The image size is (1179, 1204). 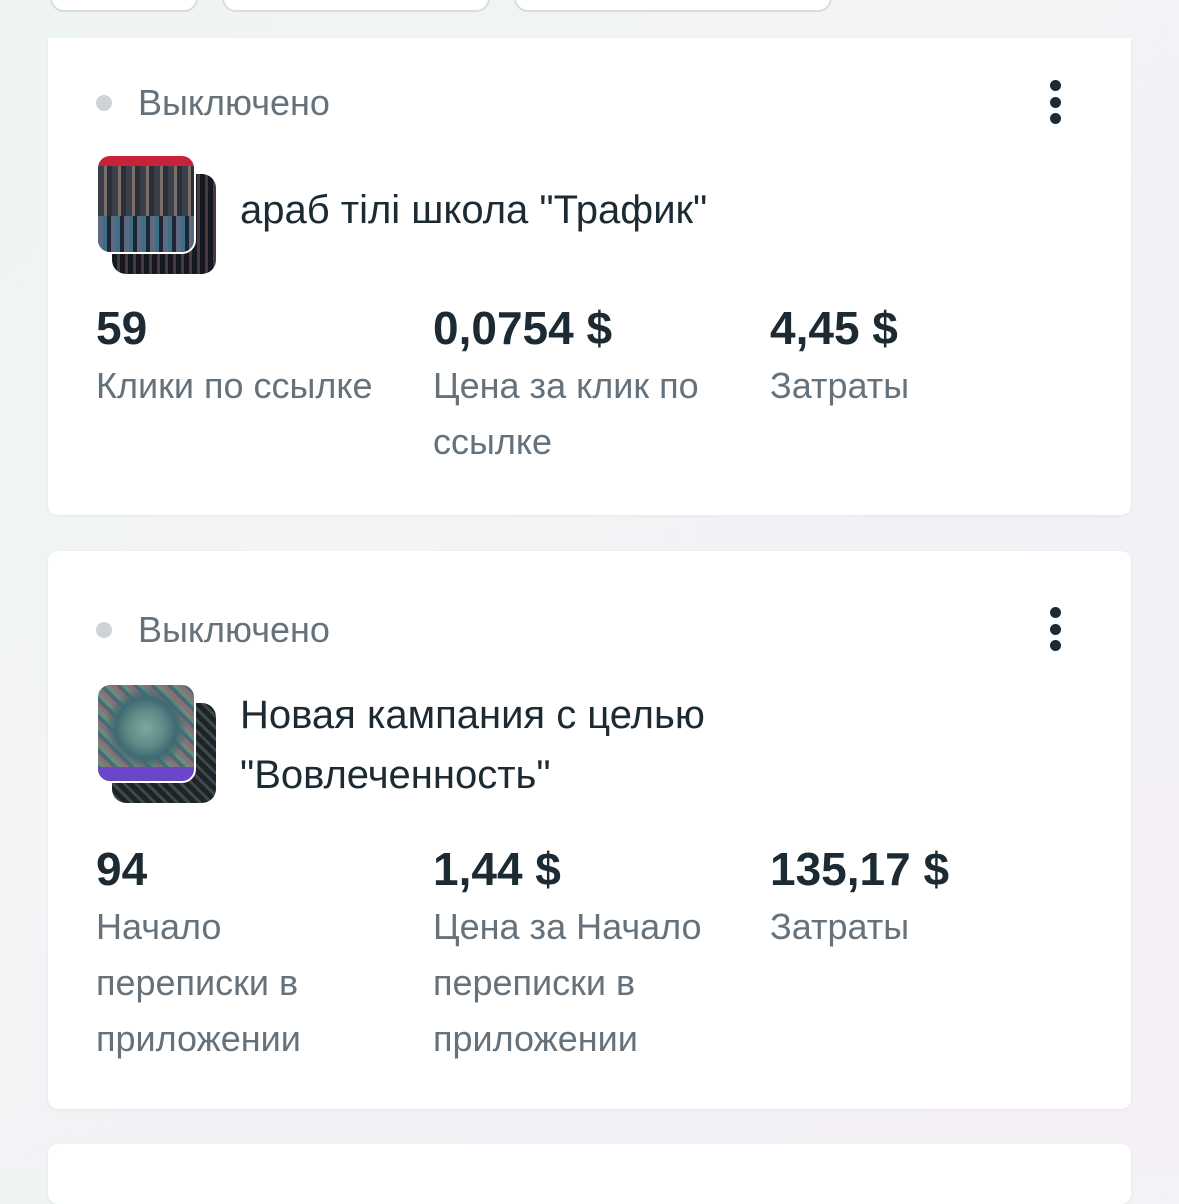 What do you see at coordinates (567, 982) in the screenshot?
I see `metric-label: Цена за Начало переписки в приложении` at bounding box center [567, 982].